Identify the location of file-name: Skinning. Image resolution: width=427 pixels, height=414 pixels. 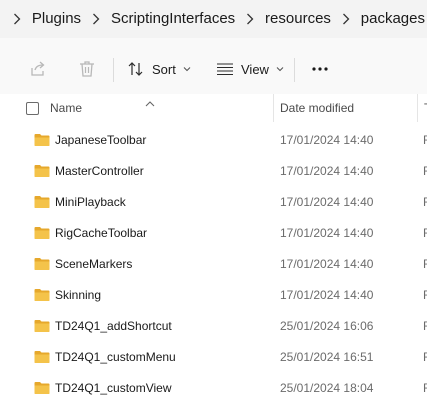
(78, 295).